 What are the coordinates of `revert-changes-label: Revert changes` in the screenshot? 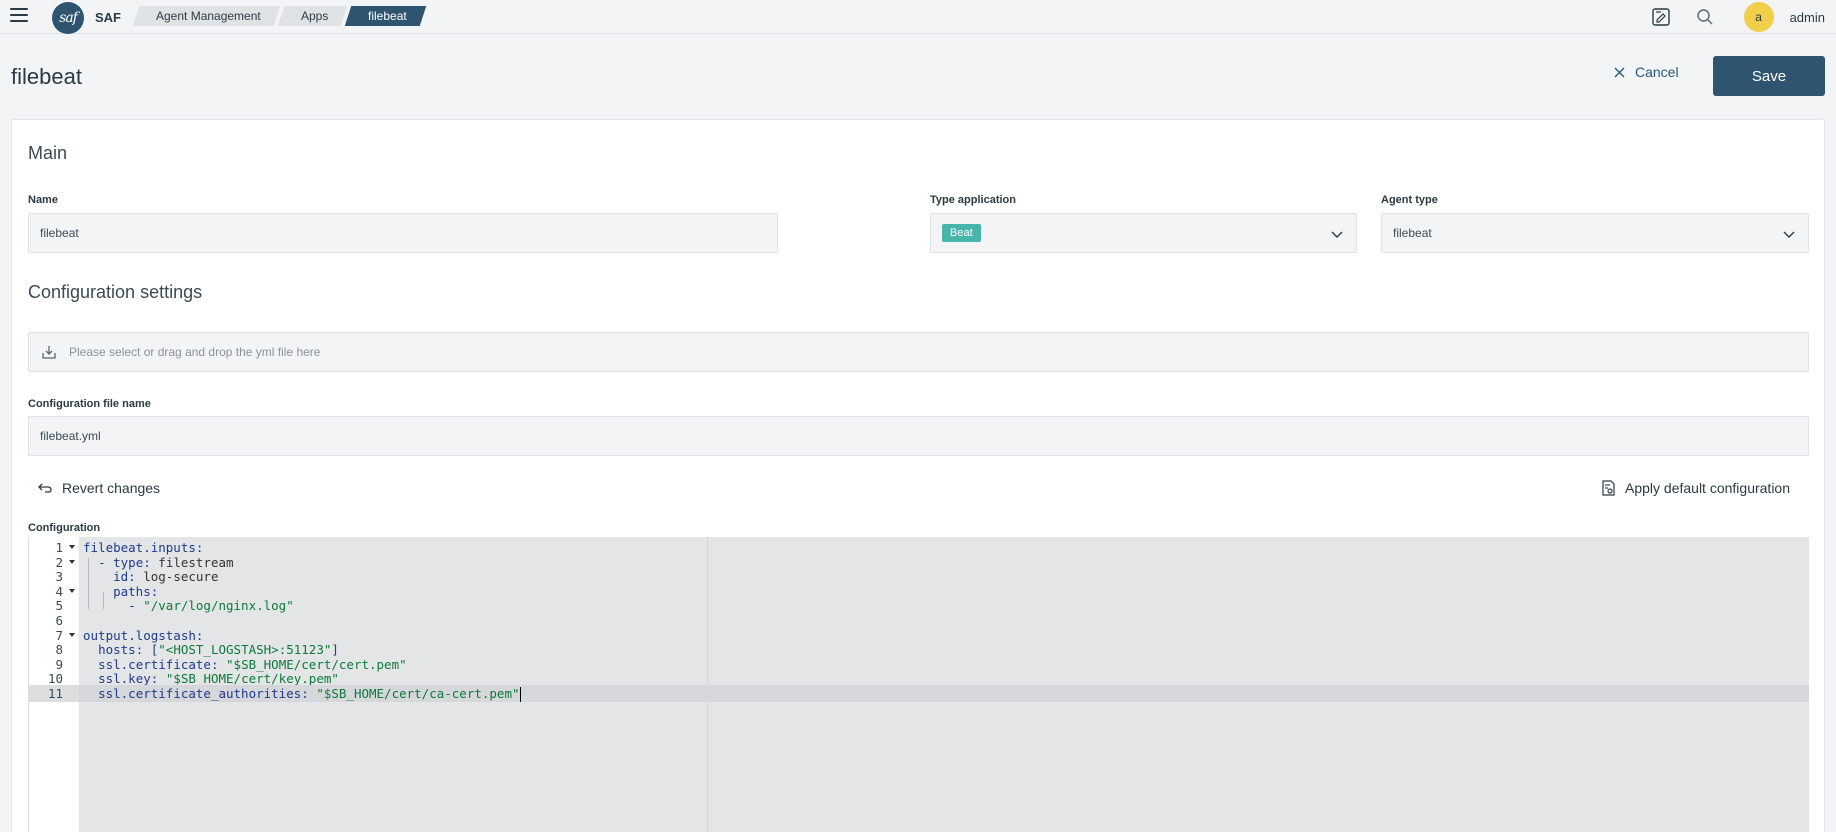 It's located at (111, 488).